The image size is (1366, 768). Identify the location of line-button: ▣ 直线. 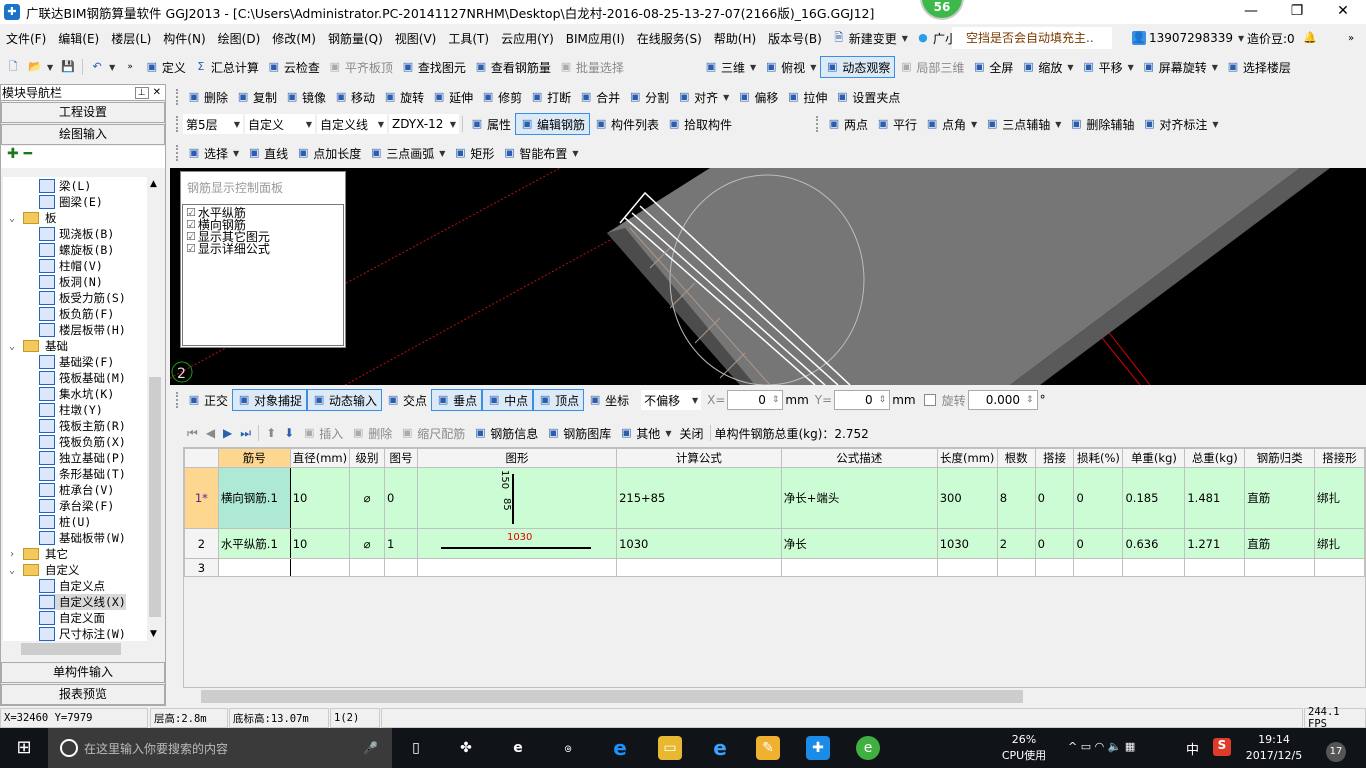
(267, 153).